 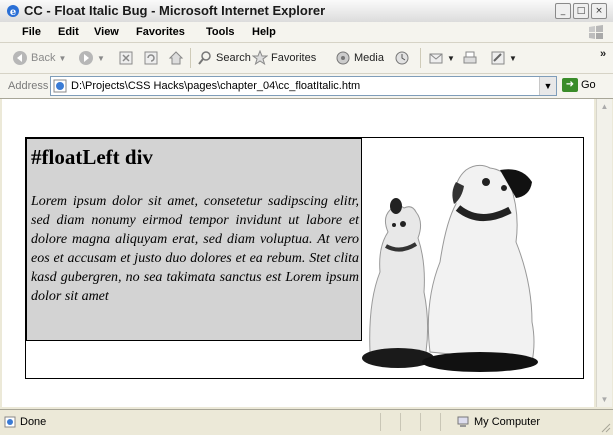 What do you see at coordinates (563, 11) in the screenshot?
I see `minimize-button: _` at bounding box center [563, 11].